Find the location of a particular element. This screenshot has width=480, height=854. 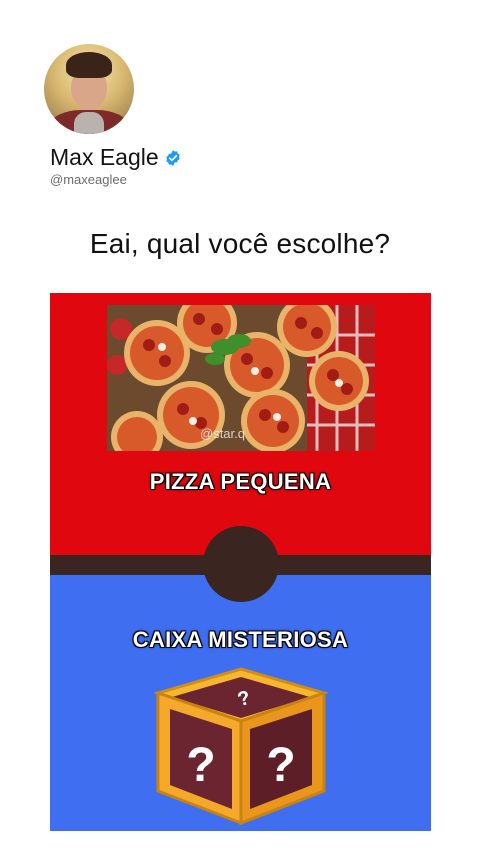

author-handle: @maxeaglee is located at coordinates (88, 179).